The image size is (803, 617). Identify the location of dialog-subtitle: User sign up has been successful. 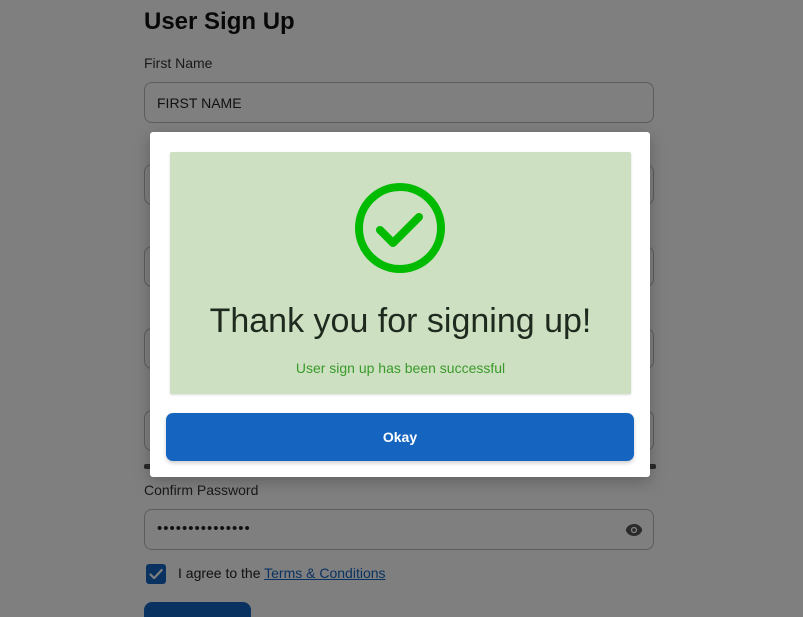
(400, 368).